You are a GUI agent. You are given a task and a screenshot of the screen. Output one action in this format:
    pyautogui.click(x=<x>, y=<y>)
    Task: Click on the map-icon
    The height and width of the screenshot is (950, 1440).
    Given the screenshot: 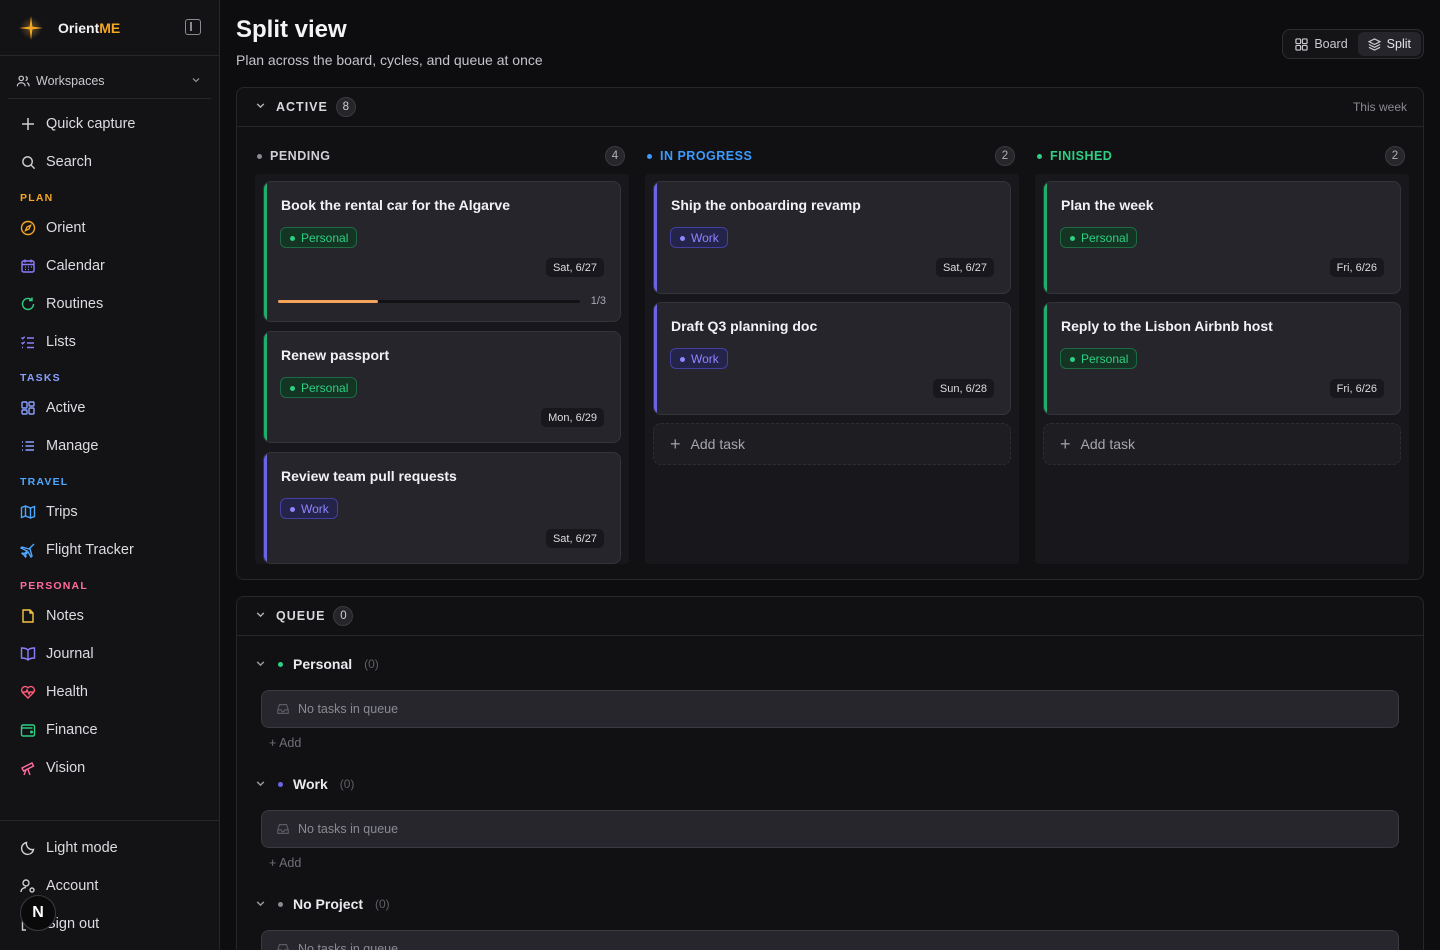 What is the action you would take?
    pyautogui.click(x=28, y=512)
    